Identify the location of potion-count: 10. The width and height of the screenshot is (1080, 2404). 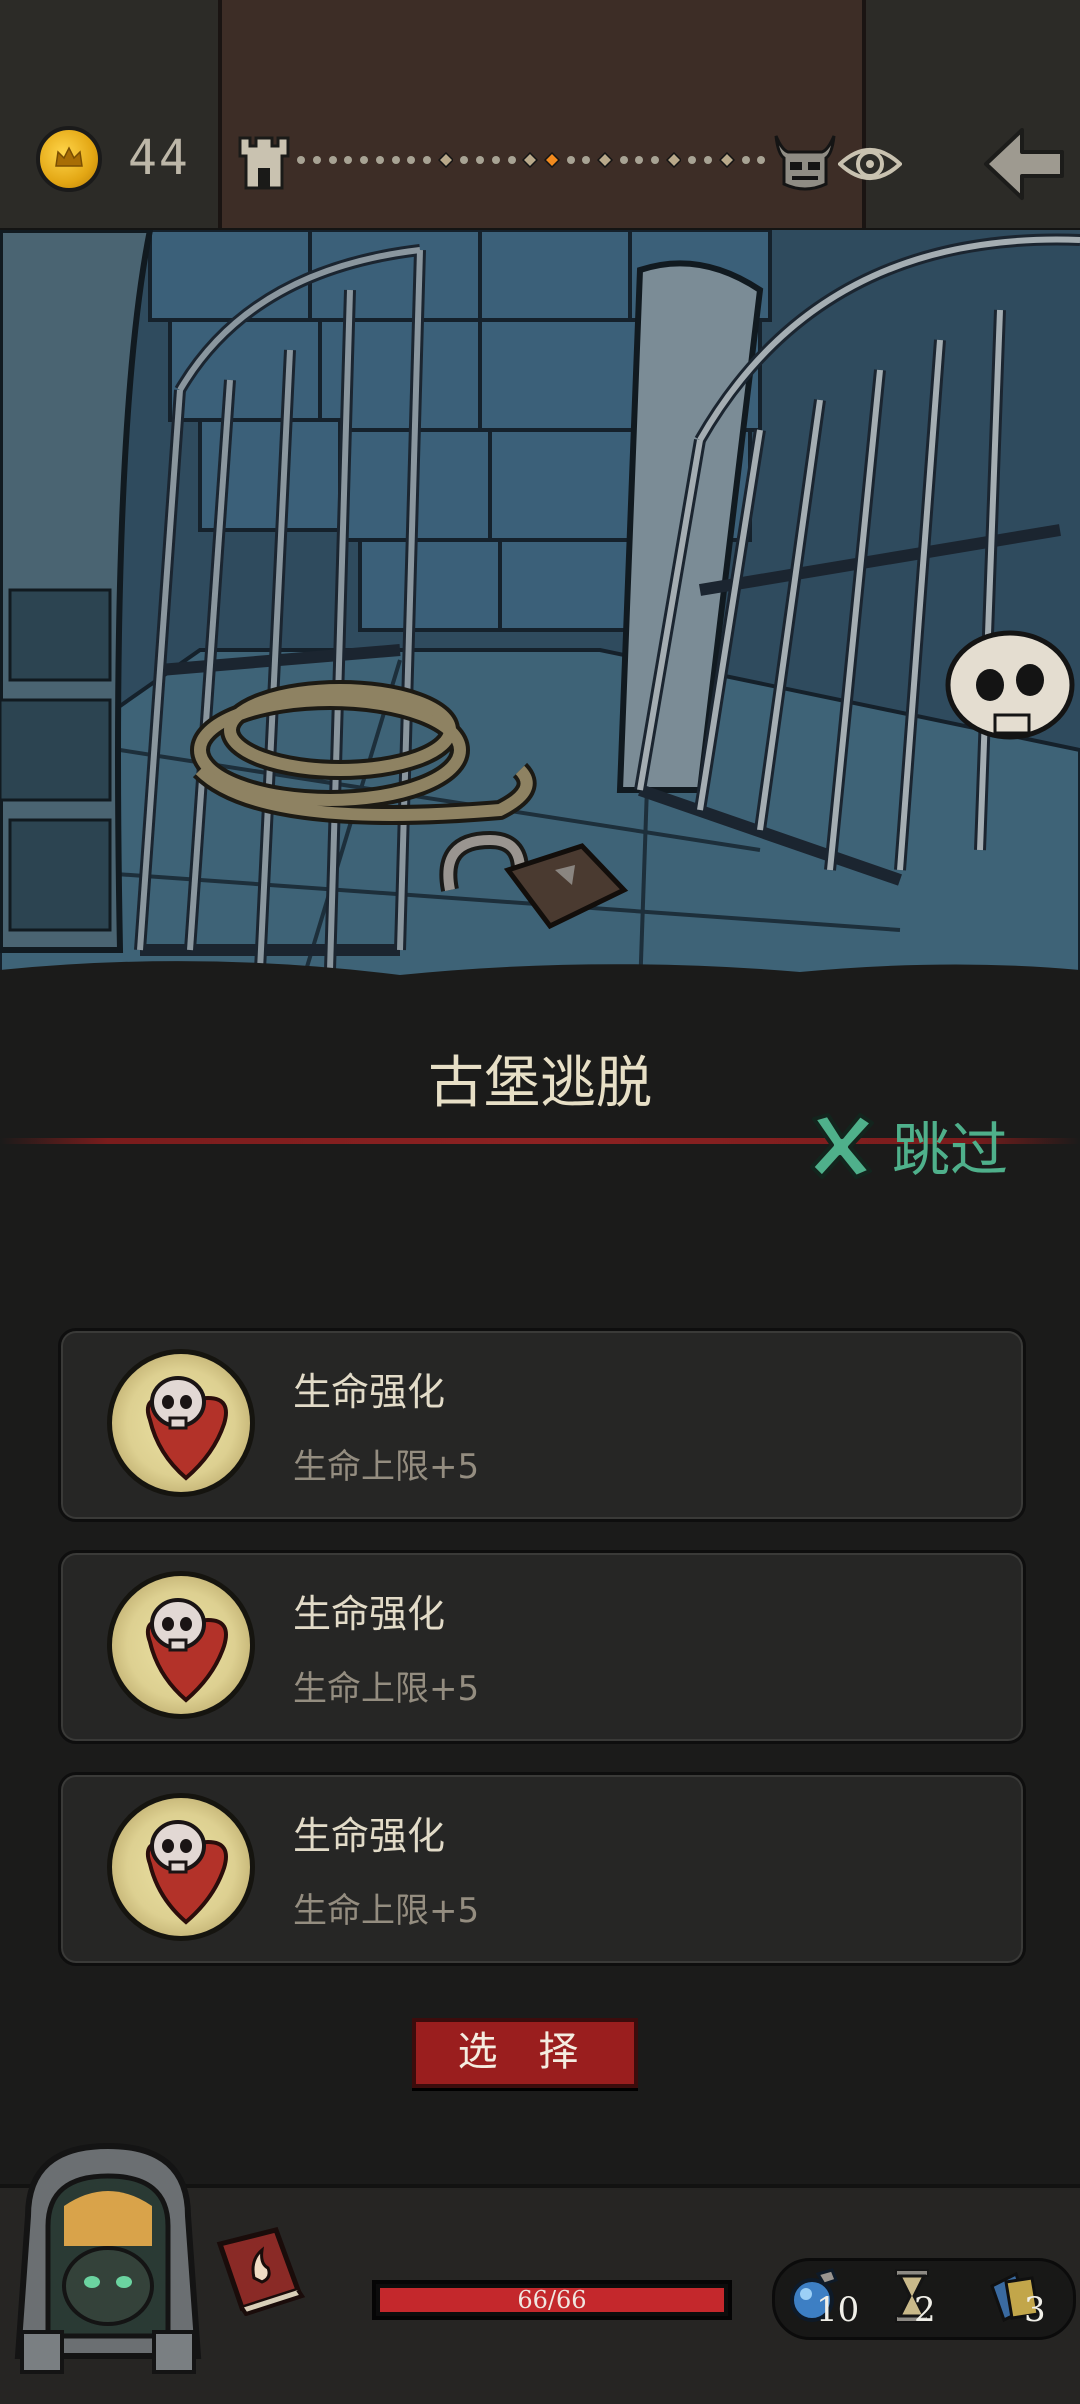
(838, 2310).